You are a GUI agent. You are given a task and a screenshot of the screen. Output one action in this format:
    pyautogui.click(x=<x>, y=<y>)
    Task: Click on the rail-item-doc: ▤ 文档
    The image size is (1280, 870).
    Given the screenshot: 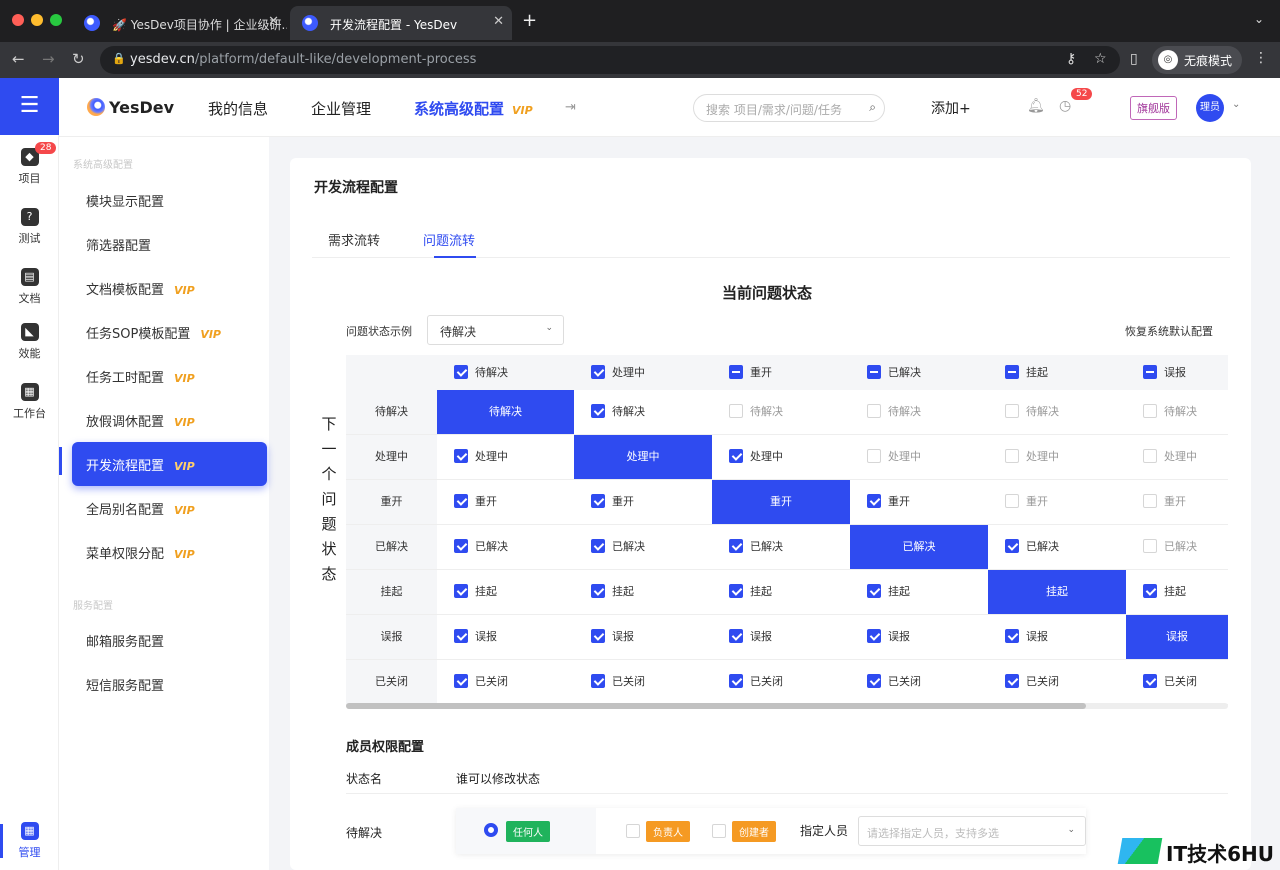 What is the action you would take?
    pyautogui.click(x=29, y=287)
    